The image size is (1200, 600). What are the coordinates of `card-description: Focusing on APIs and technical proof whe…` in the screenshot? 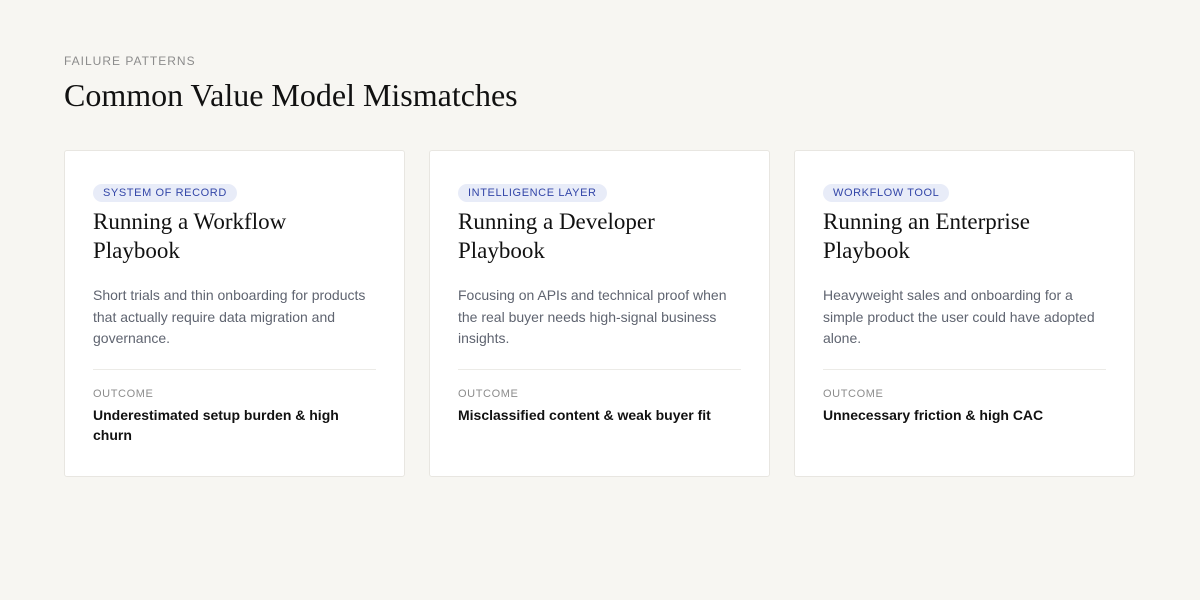 It's located at (592, 316).